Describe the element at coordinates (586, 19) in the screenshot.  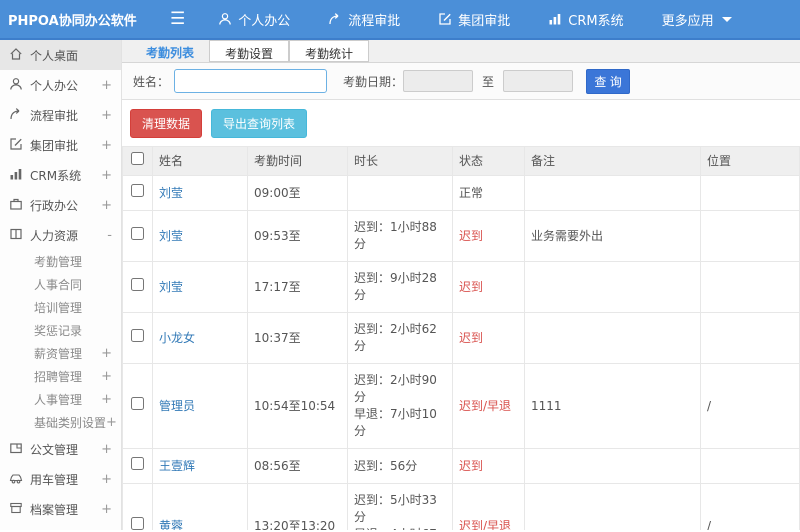
I see `nav-crm: CRM系统` at that location.